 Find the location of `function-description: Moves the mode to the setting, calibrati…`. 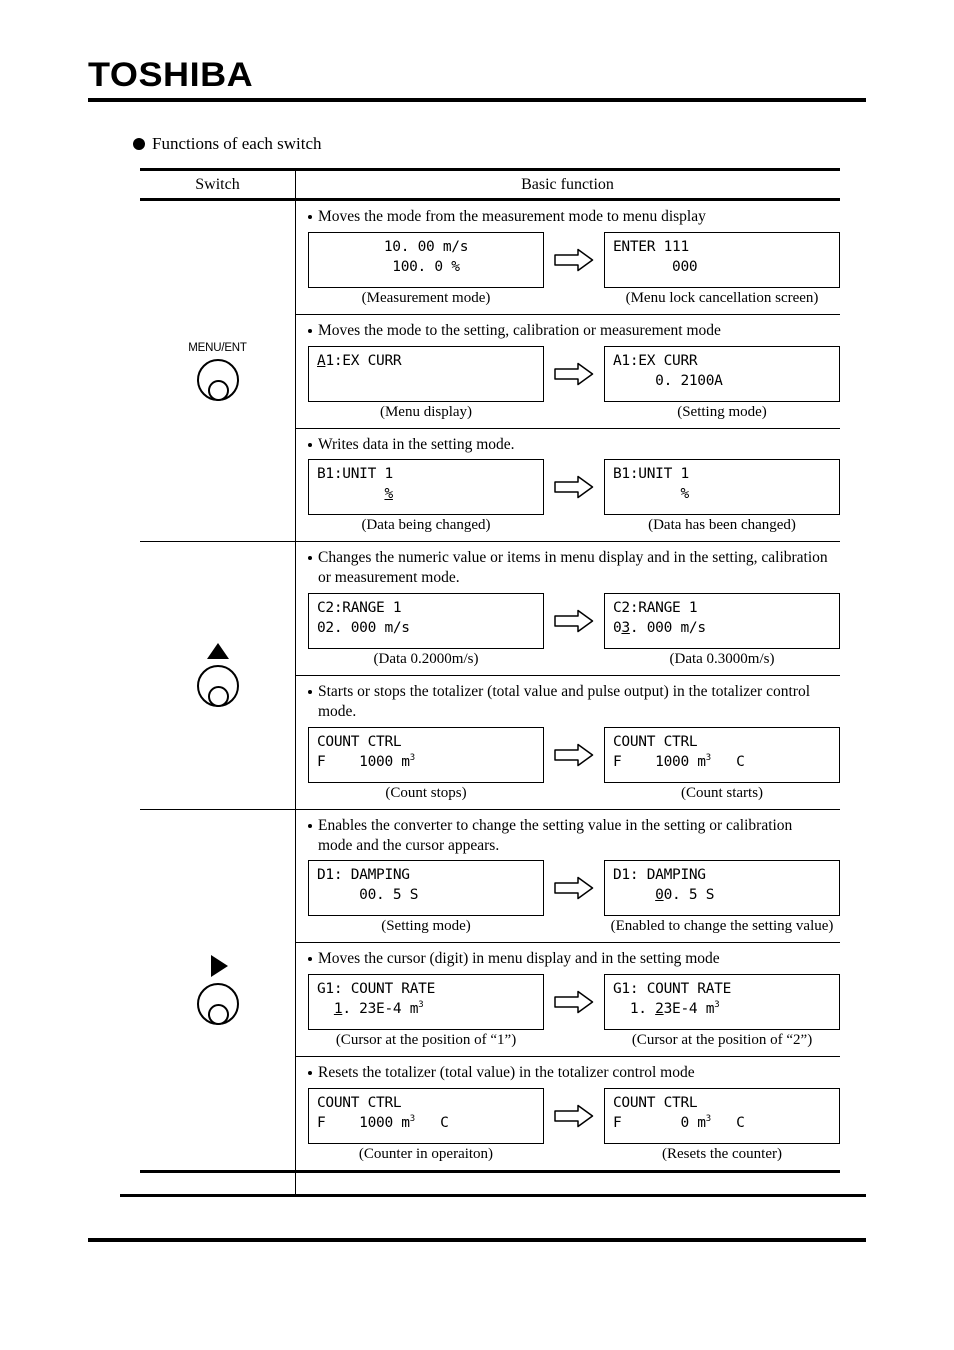

function-description: Moves the mode to the setting, calibrati… is located at coordinates (574, 331).